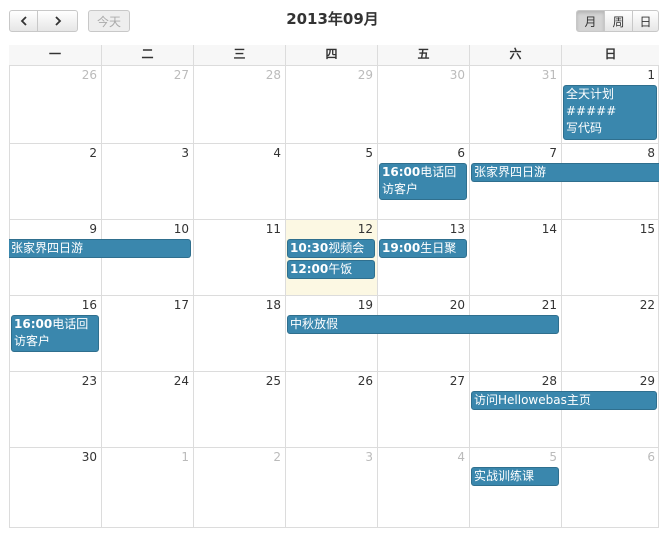 Image resolution: width=665 pixels, height=536 pixels. Describe the element at coordinates (651, 153) in the screenshot. I see `day-number: 8` at that location.